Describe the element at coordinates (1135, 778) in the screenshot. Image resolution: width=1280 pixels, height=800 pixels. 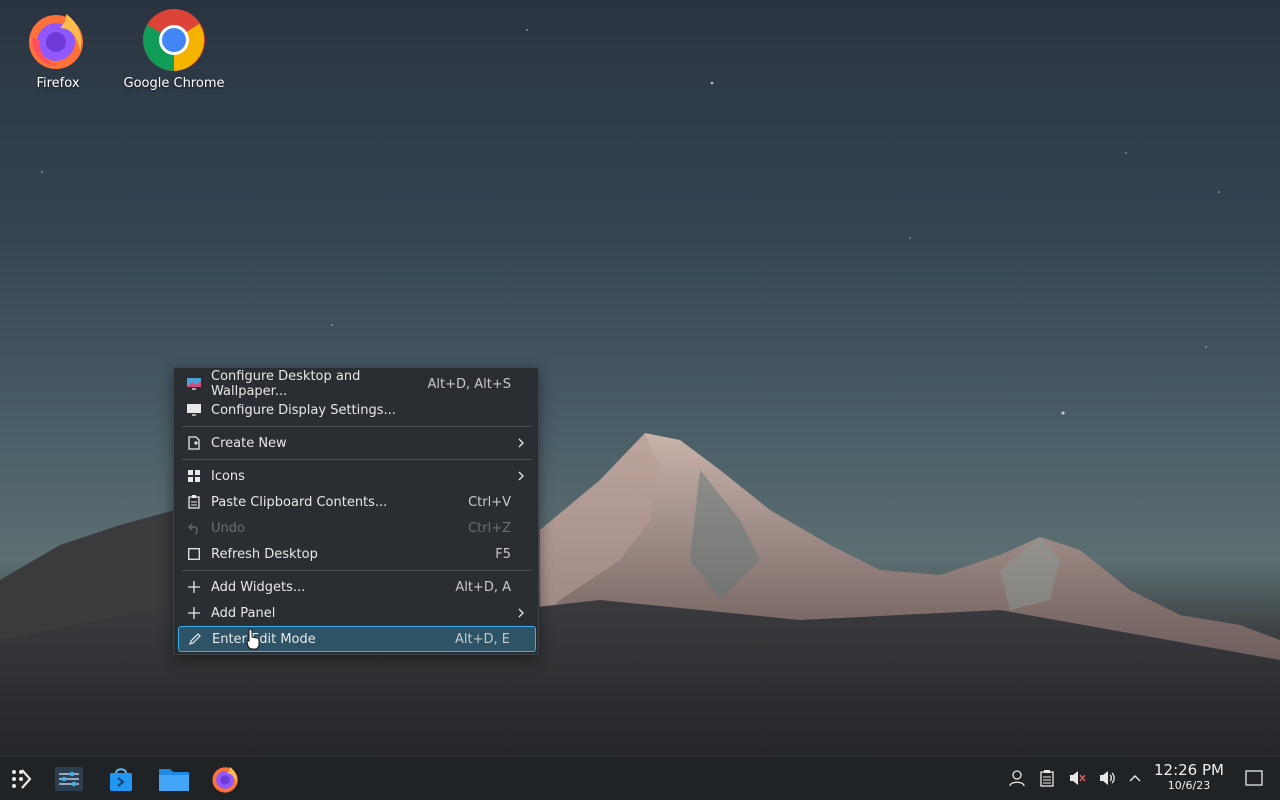
I see `chevron-up-icon` at that location.